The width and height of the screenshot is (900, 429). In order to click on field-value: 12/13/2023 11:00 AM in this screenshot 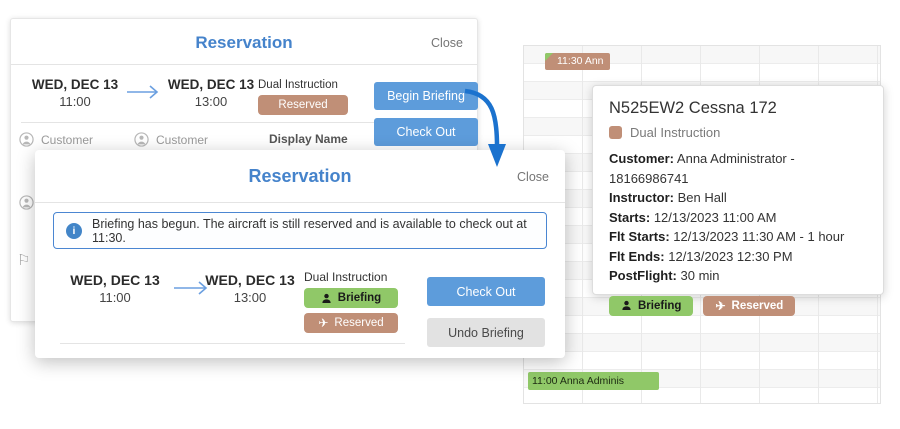, I will do `click(715, 217)`.